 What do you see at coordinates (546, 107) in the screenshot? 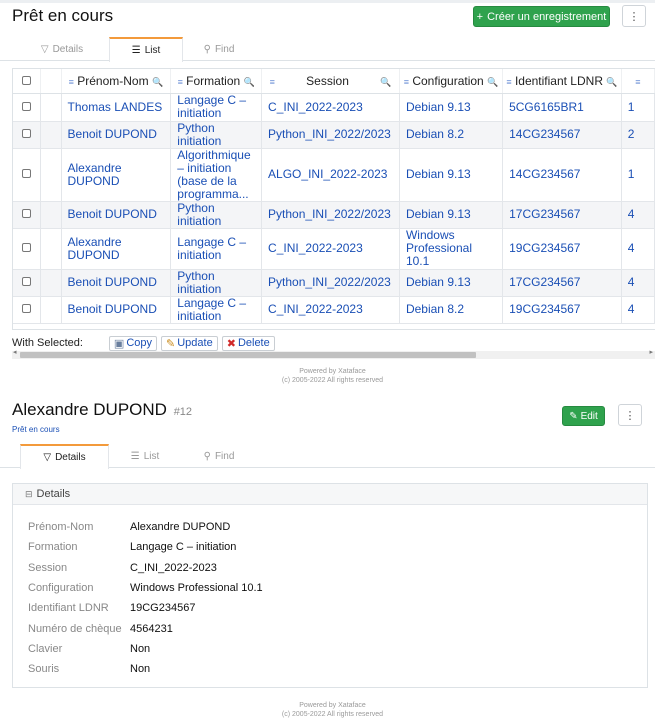
I see `cell-identifiant-link: 5CG6165BR1` at bounding box center [546, 107].